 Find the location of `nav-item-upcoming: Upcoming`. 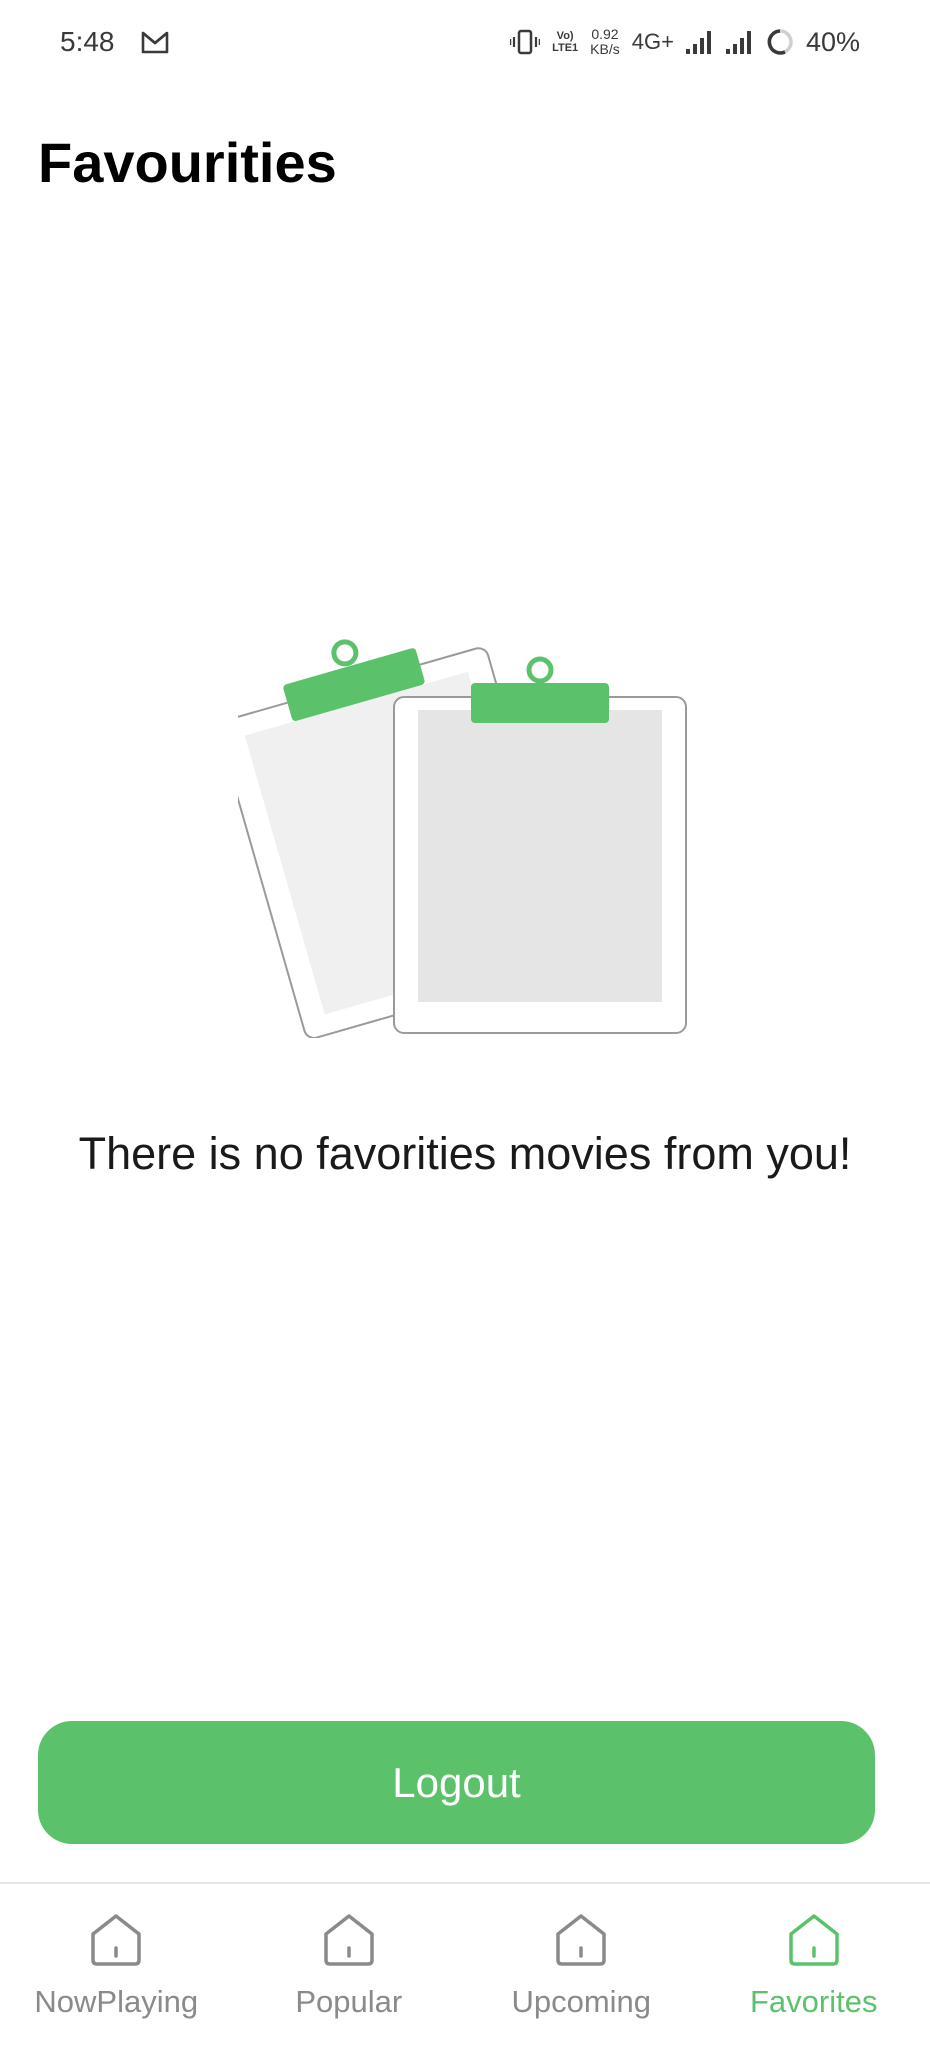

nav-item-upcoming: Upcoming is located at coordinates (581, 1965).